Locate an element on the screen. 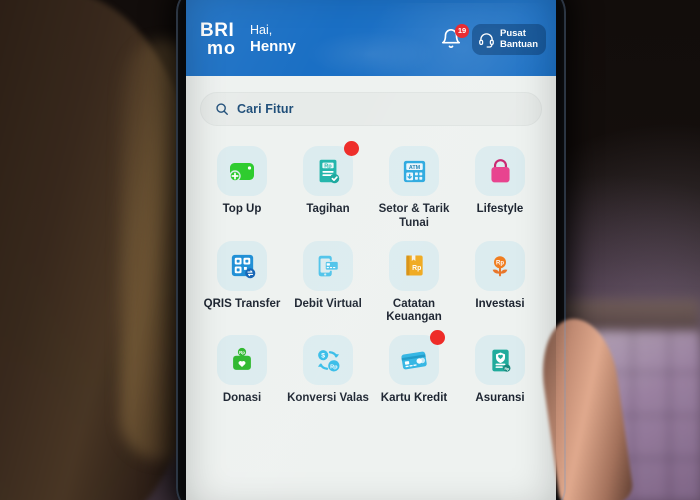 This screenshot has width=700, height=500. menu-item-label: Lifestyle is located at coordinates (500, 209).